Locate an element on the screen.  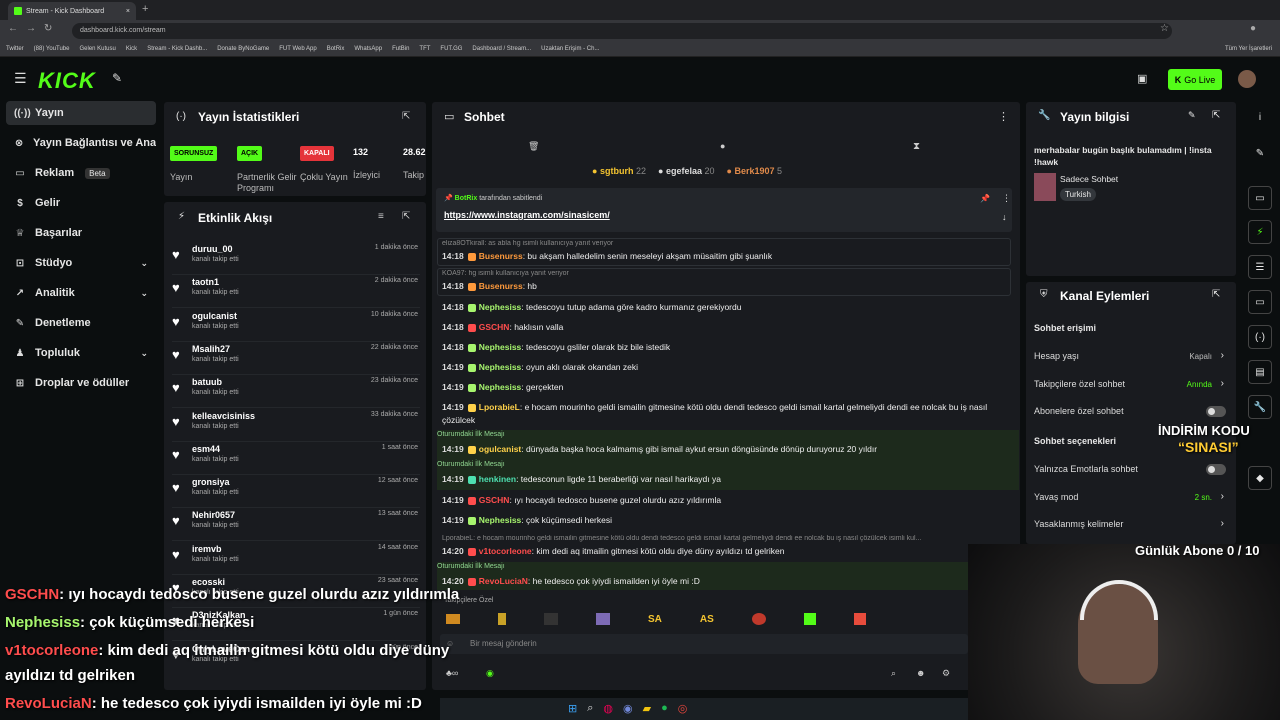
sidebar-item-1: ⊗ Yayın Bağlantısı ve Anahtarı is located at coordinates (81, 143).